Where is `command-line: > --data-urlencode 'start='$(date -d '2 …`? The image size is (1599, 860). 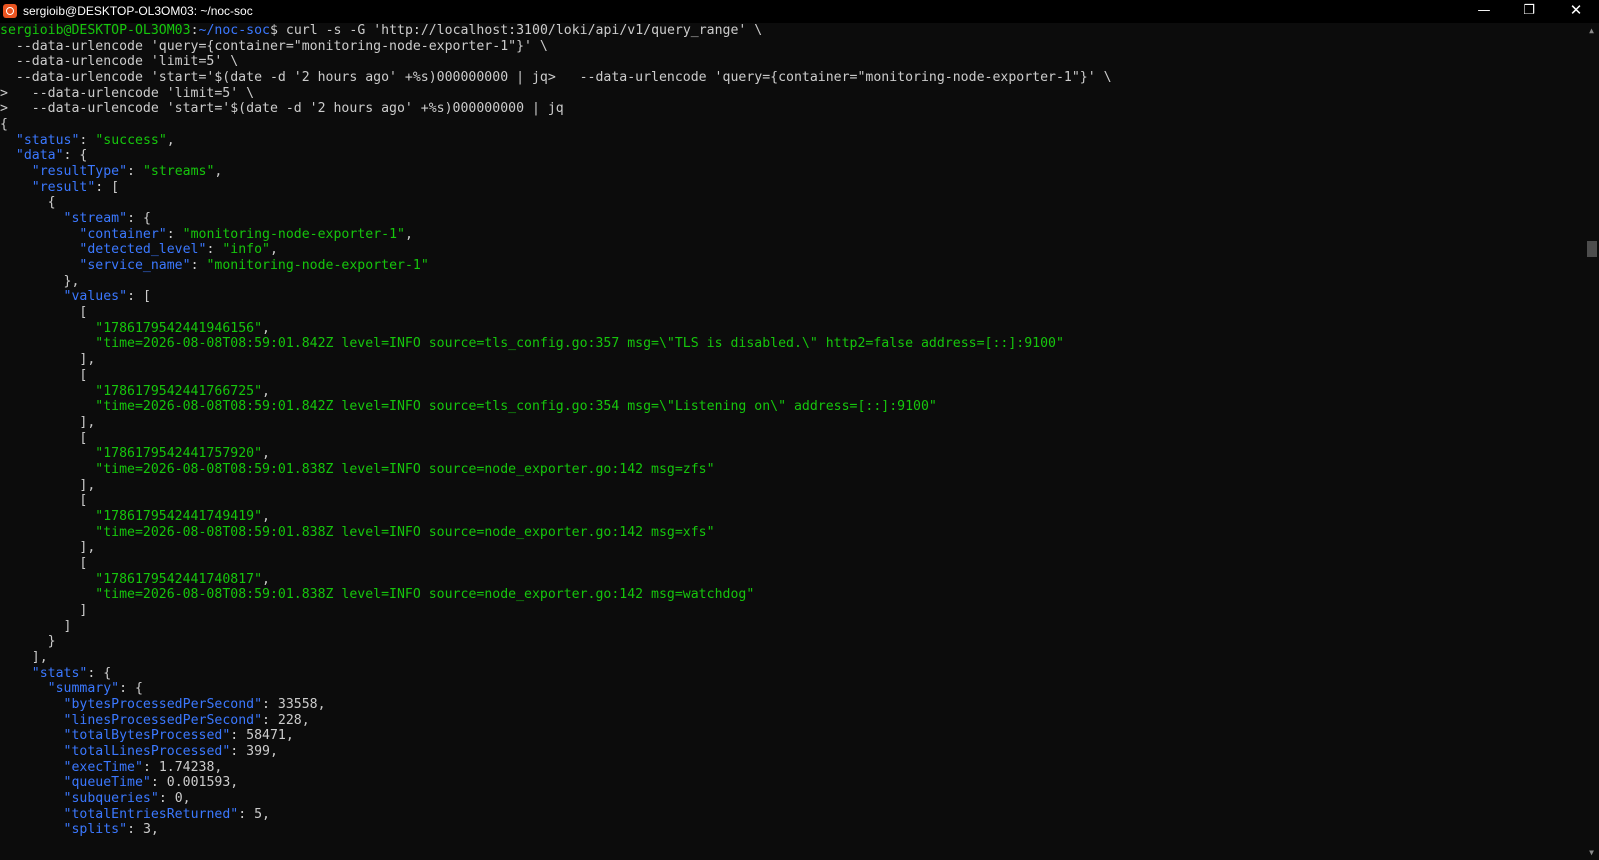
command-line: > --data-urlencode 'start='$(date -d '2 … is located at coordinates (282, 108).